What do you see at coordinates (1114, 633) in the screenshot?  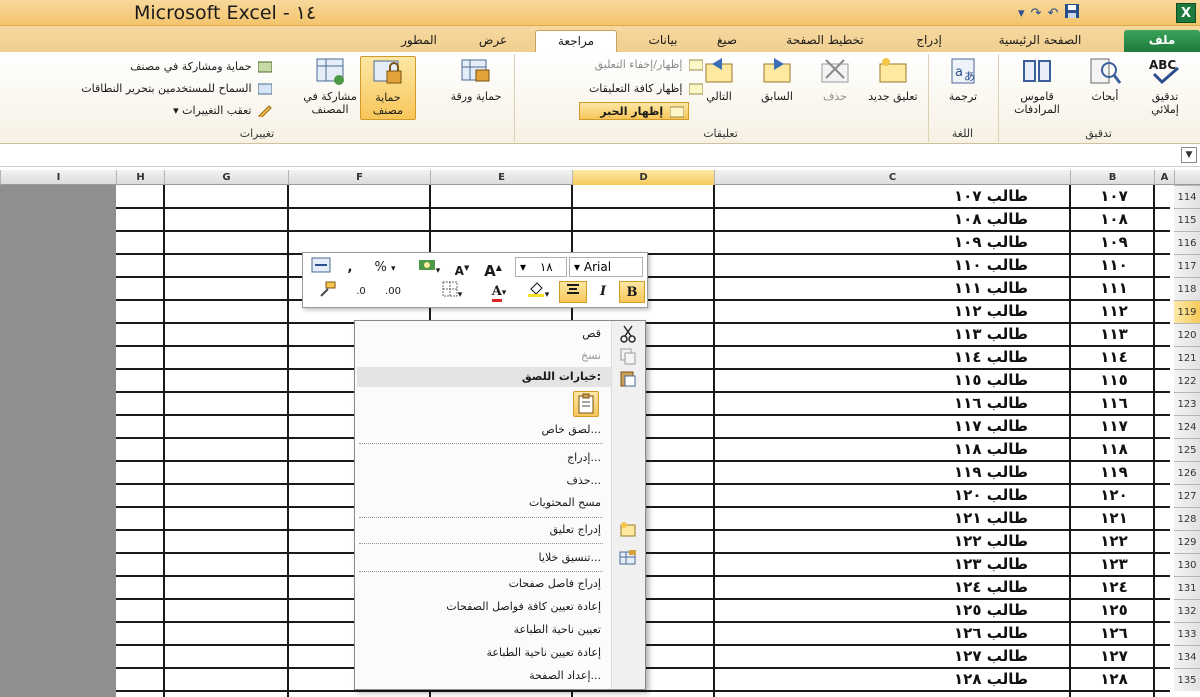 I see `cell-student-number: ١٢٦` at bounding box center [1114, 633].